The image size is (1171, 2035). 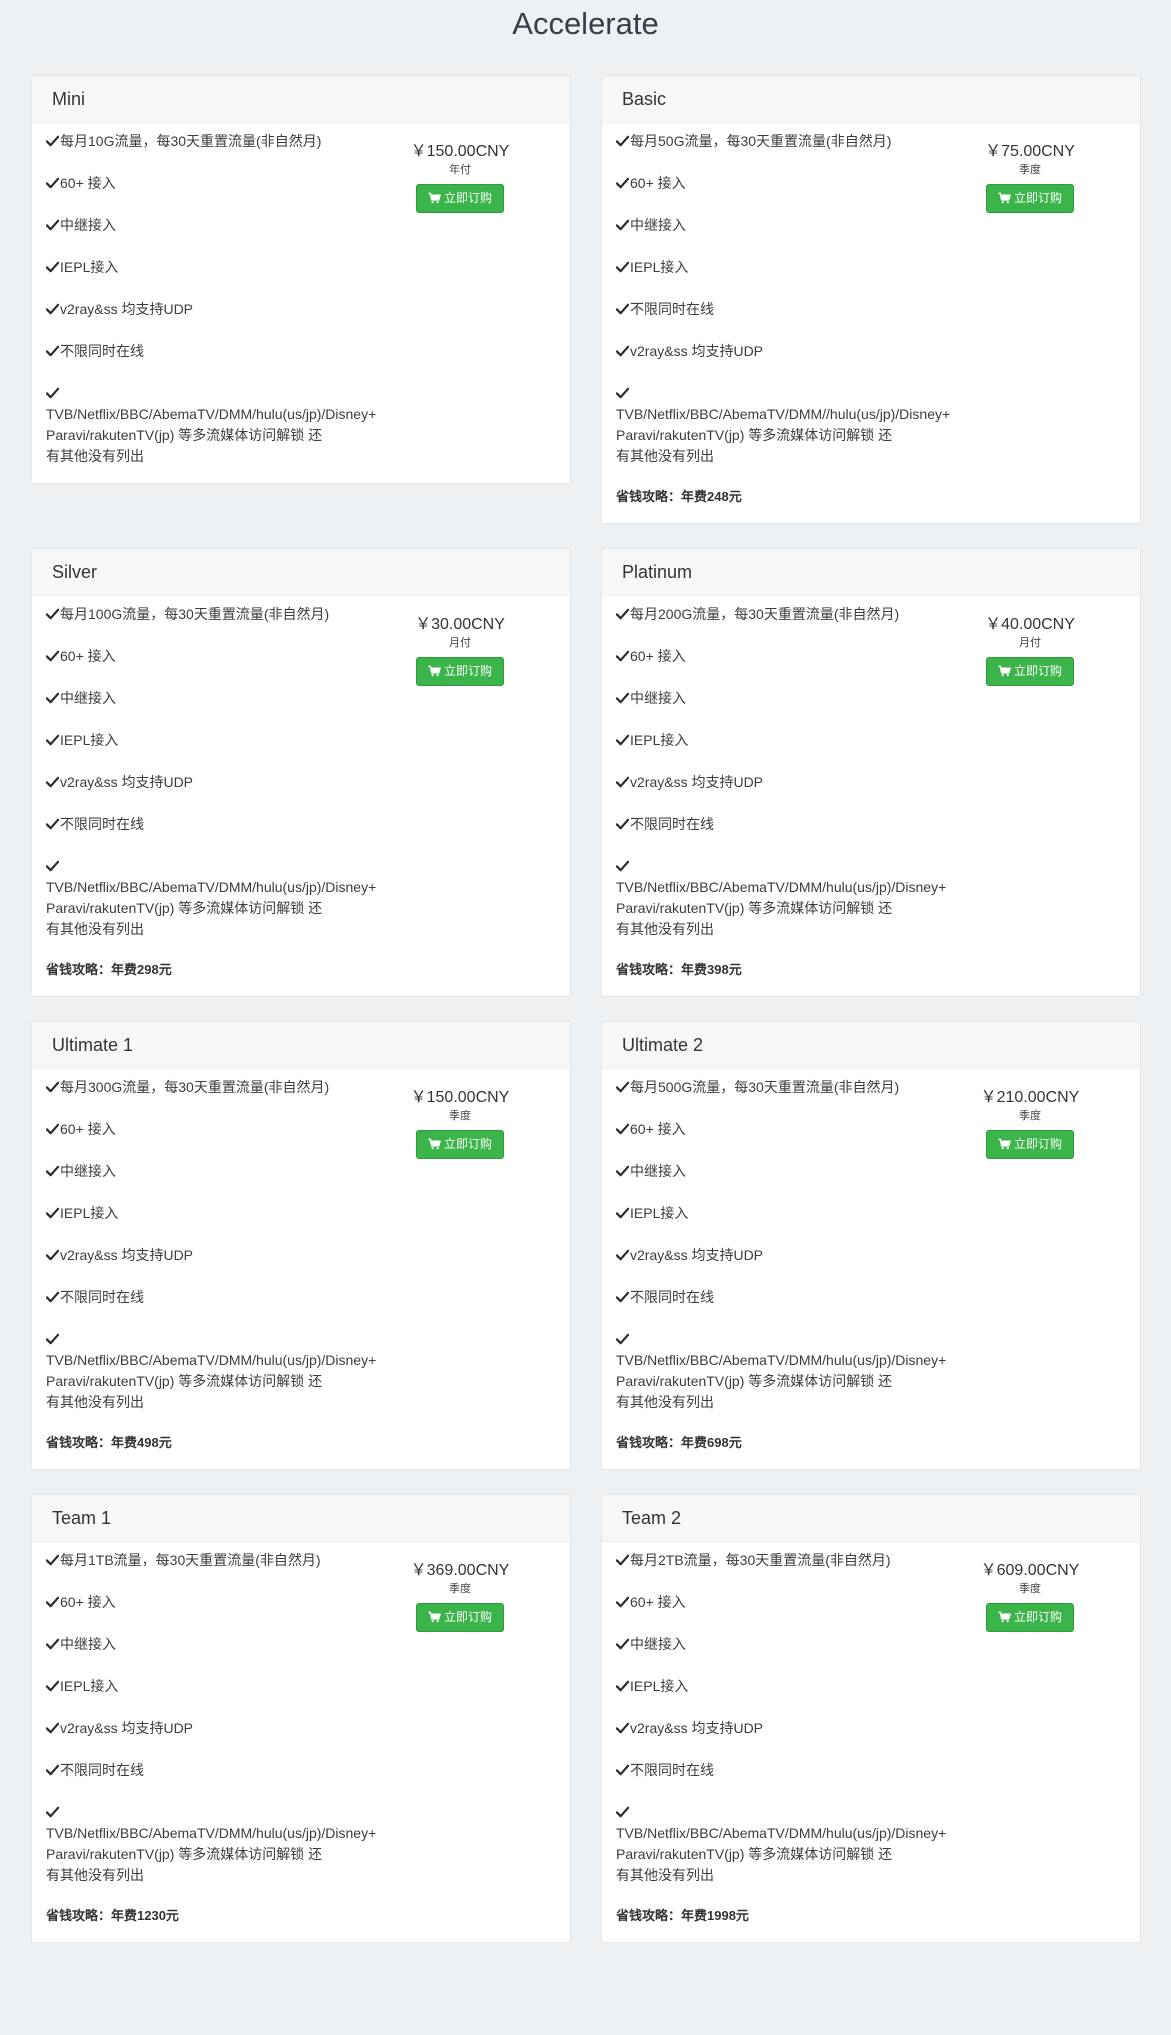 I want to click on plan-name: Mini, so click(x=301, y=99).